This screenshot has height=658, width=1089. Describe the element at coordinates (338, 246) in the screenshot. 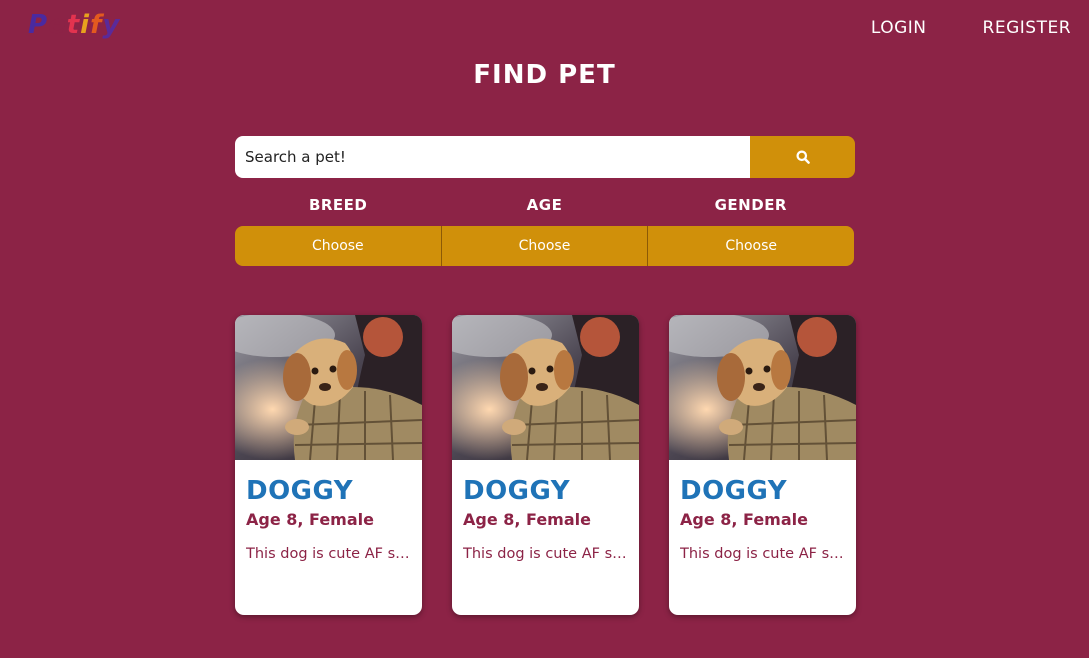

I see `breed-choose-button: Choose` at that location.